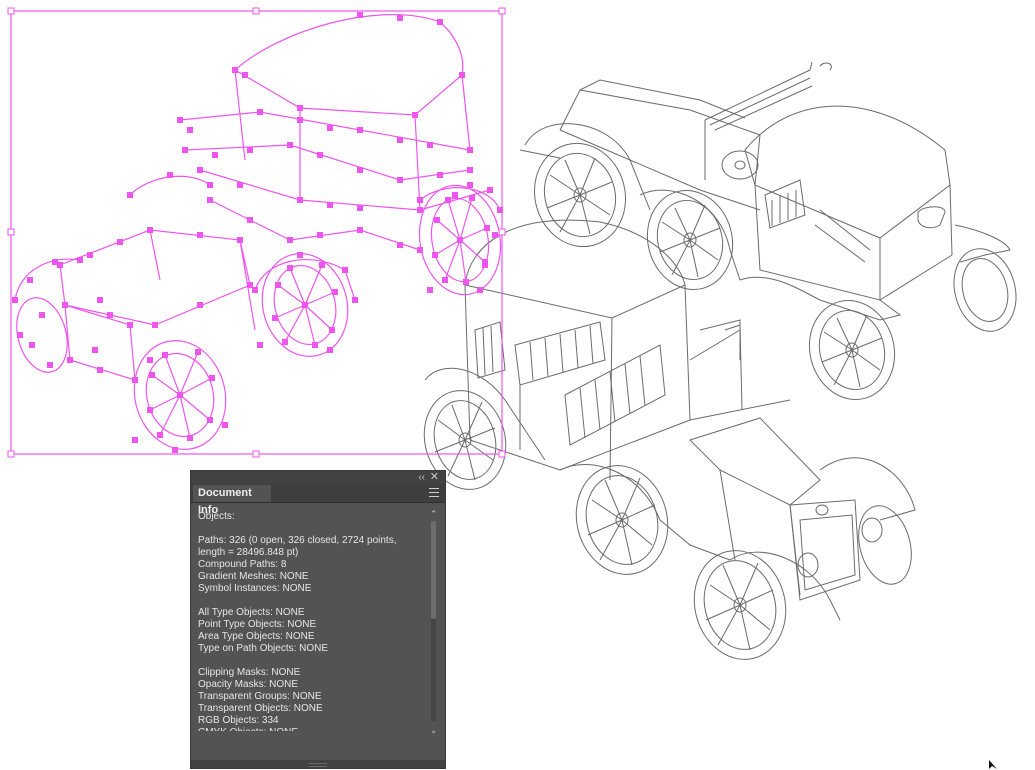  Describe the element at coordinates (318, 477) in the screenshot. I see `panel-title-bar: ‹‹ ✕` at that location.